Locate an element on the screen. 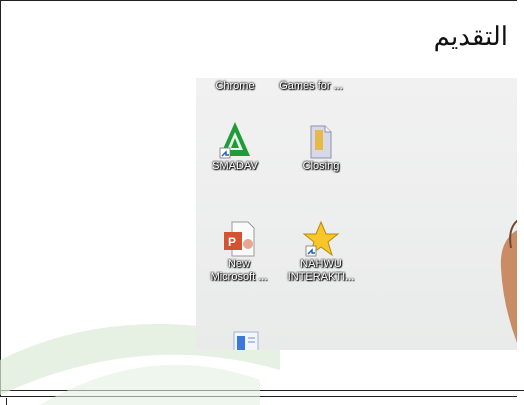  bottom-divider is located at coordinates (262, 390).